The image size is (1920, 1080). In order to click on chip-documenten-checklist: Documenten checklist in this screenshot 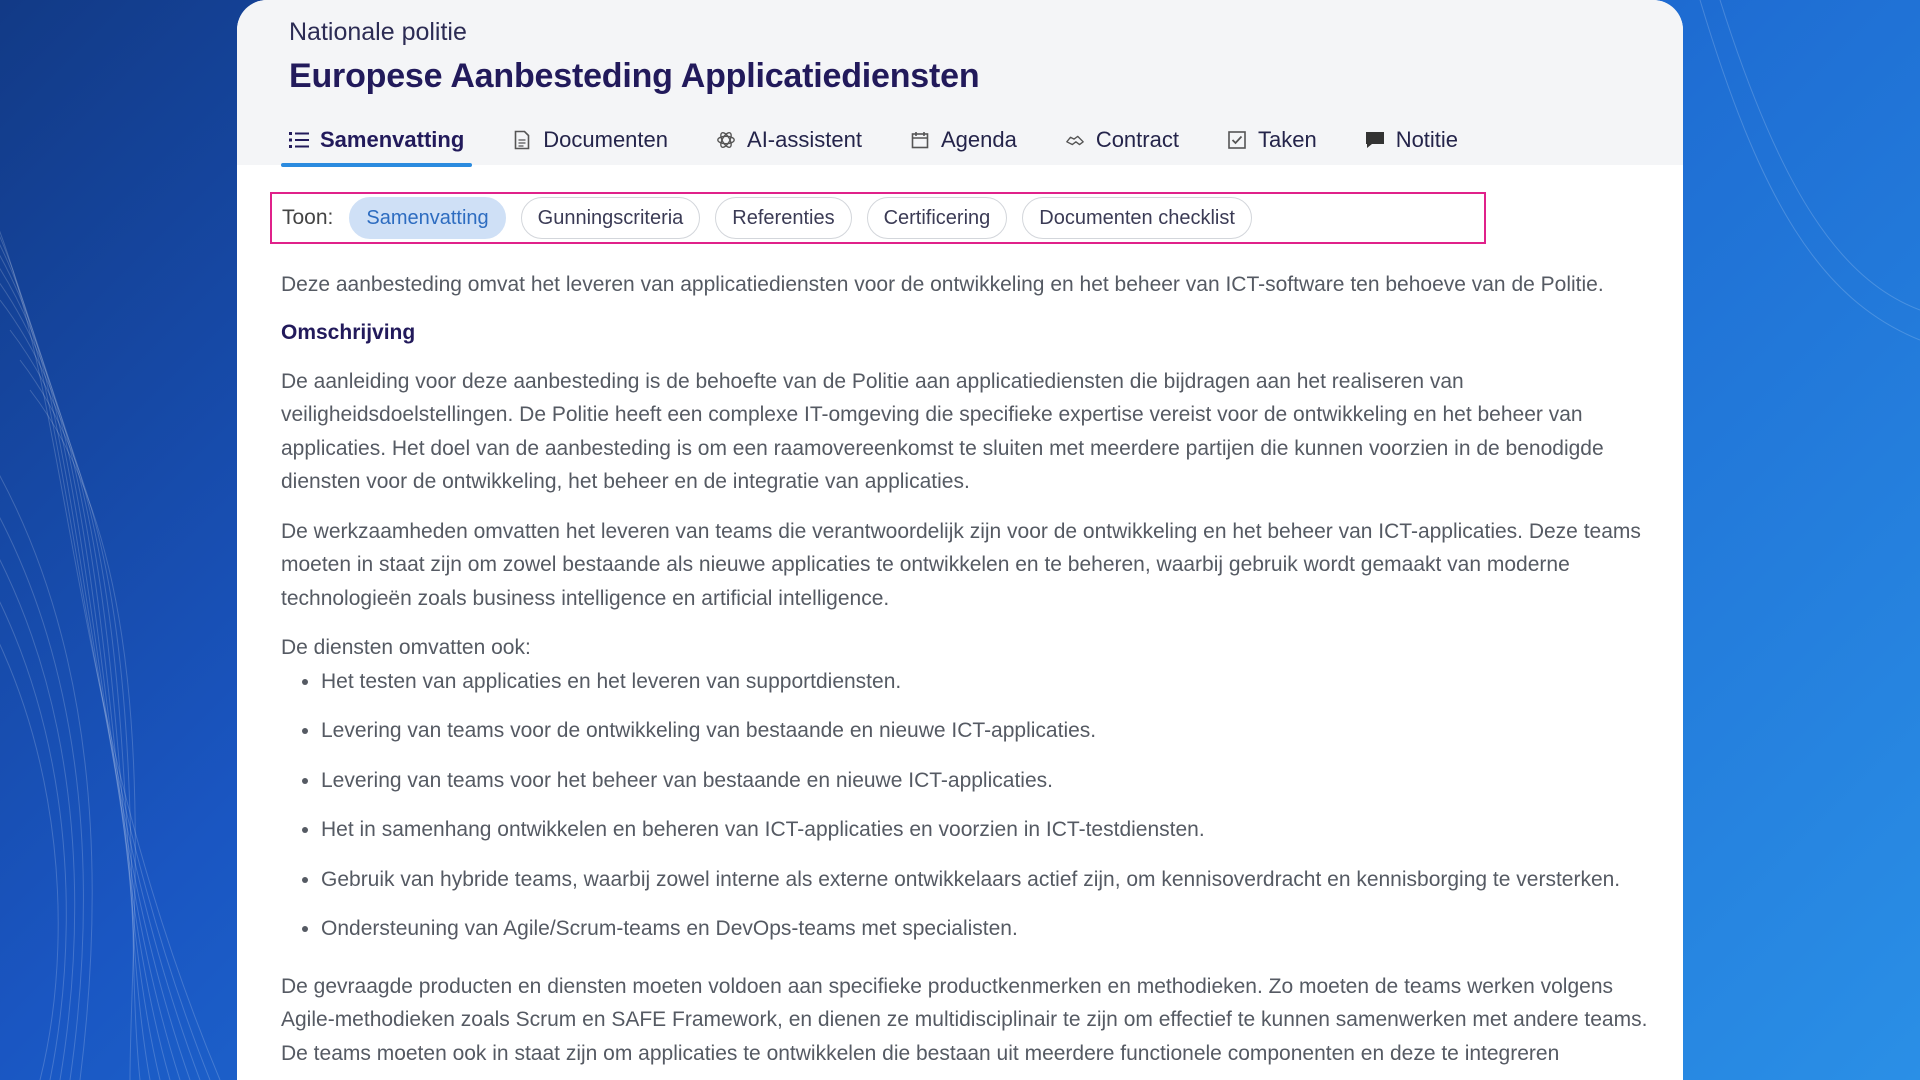, I will do `click(1137, 218)`.